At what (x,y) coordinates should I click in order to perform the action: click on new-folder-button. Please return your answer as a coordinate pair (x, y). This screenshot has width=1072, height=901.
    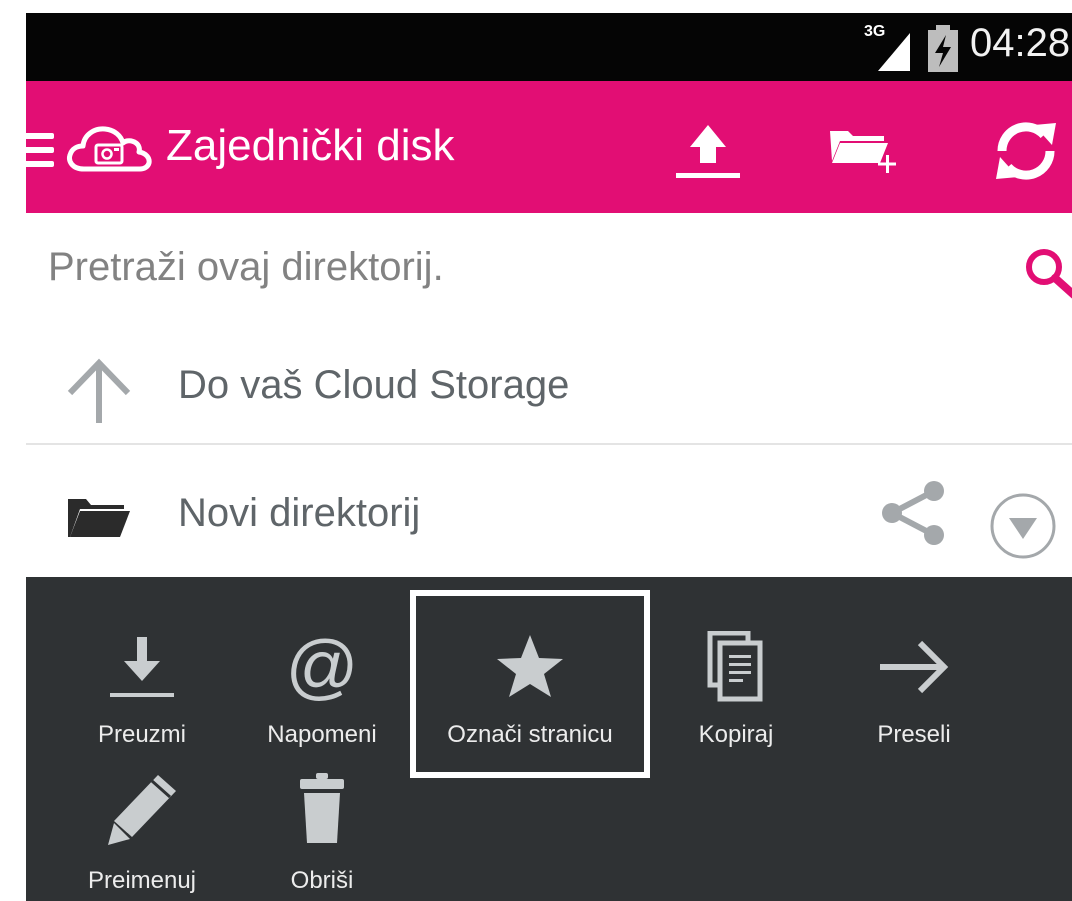
    Looking at the image, I should click on (866, 151).